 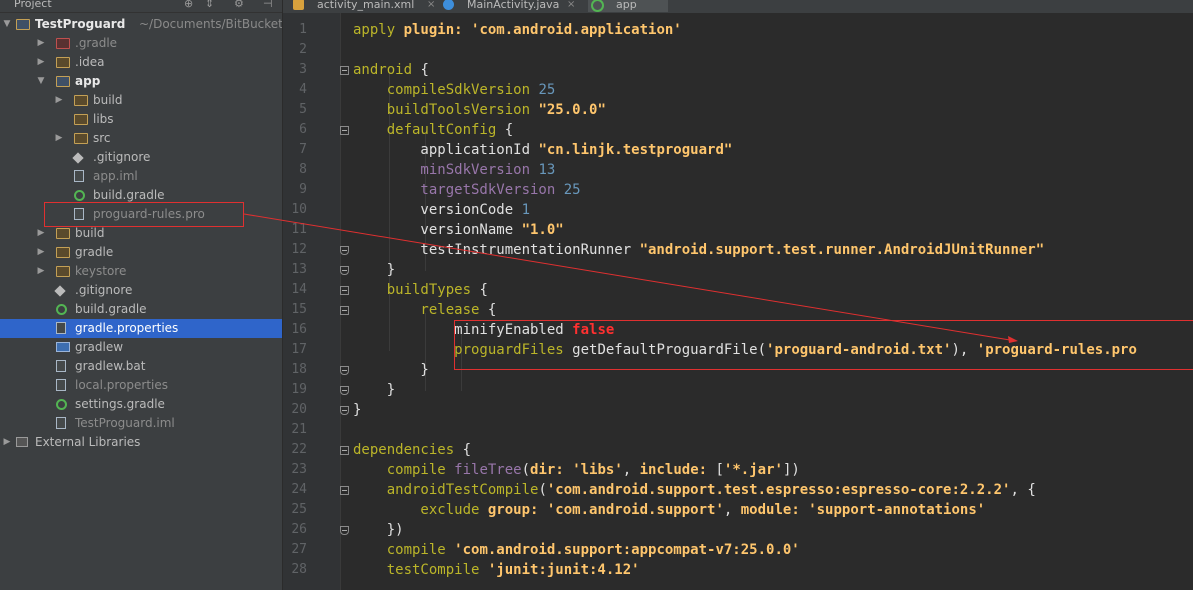 What do you see at coordinates (517, 510) in the screenshot?
I see `code-token: group:` at bounding box center [517, 510].